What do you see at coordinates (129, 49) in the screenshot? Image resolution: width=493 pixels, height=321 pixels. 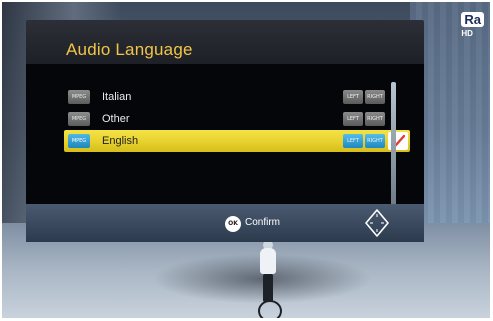 I see `dialog-title: Audio Language` at bounding box center [129, 49].